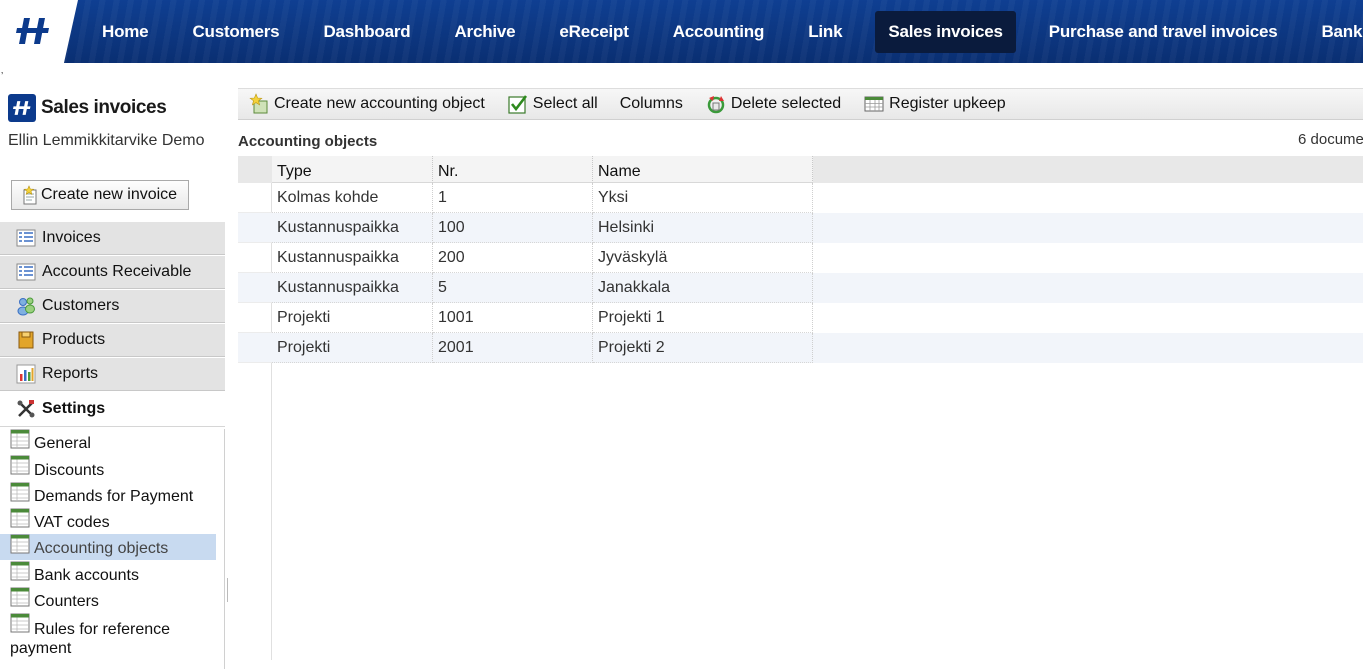 This screenshot has width=1363, height=669. What do you see at coordinates (513, 288) in the screenshot?
I see `cell-nr: 5` at bounding box center [513, 288].